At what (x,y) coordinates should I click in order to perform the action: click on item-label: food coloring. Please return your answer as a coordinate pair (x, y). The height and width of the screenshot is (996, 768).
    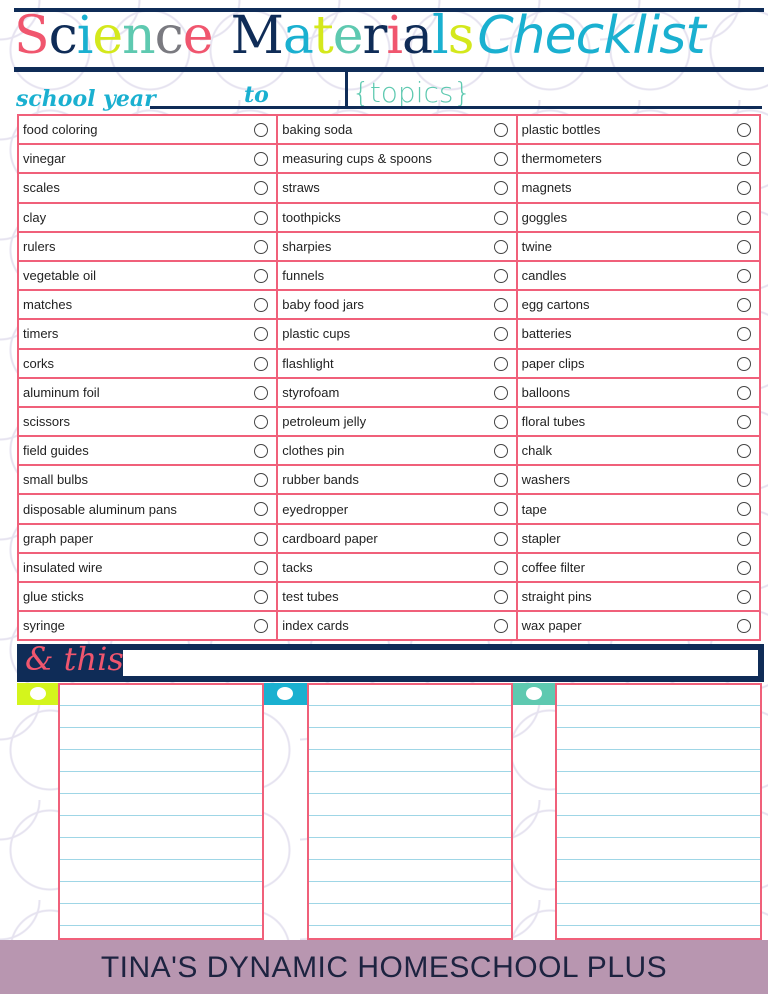
    Looking at the image, I should click on (60, 130).